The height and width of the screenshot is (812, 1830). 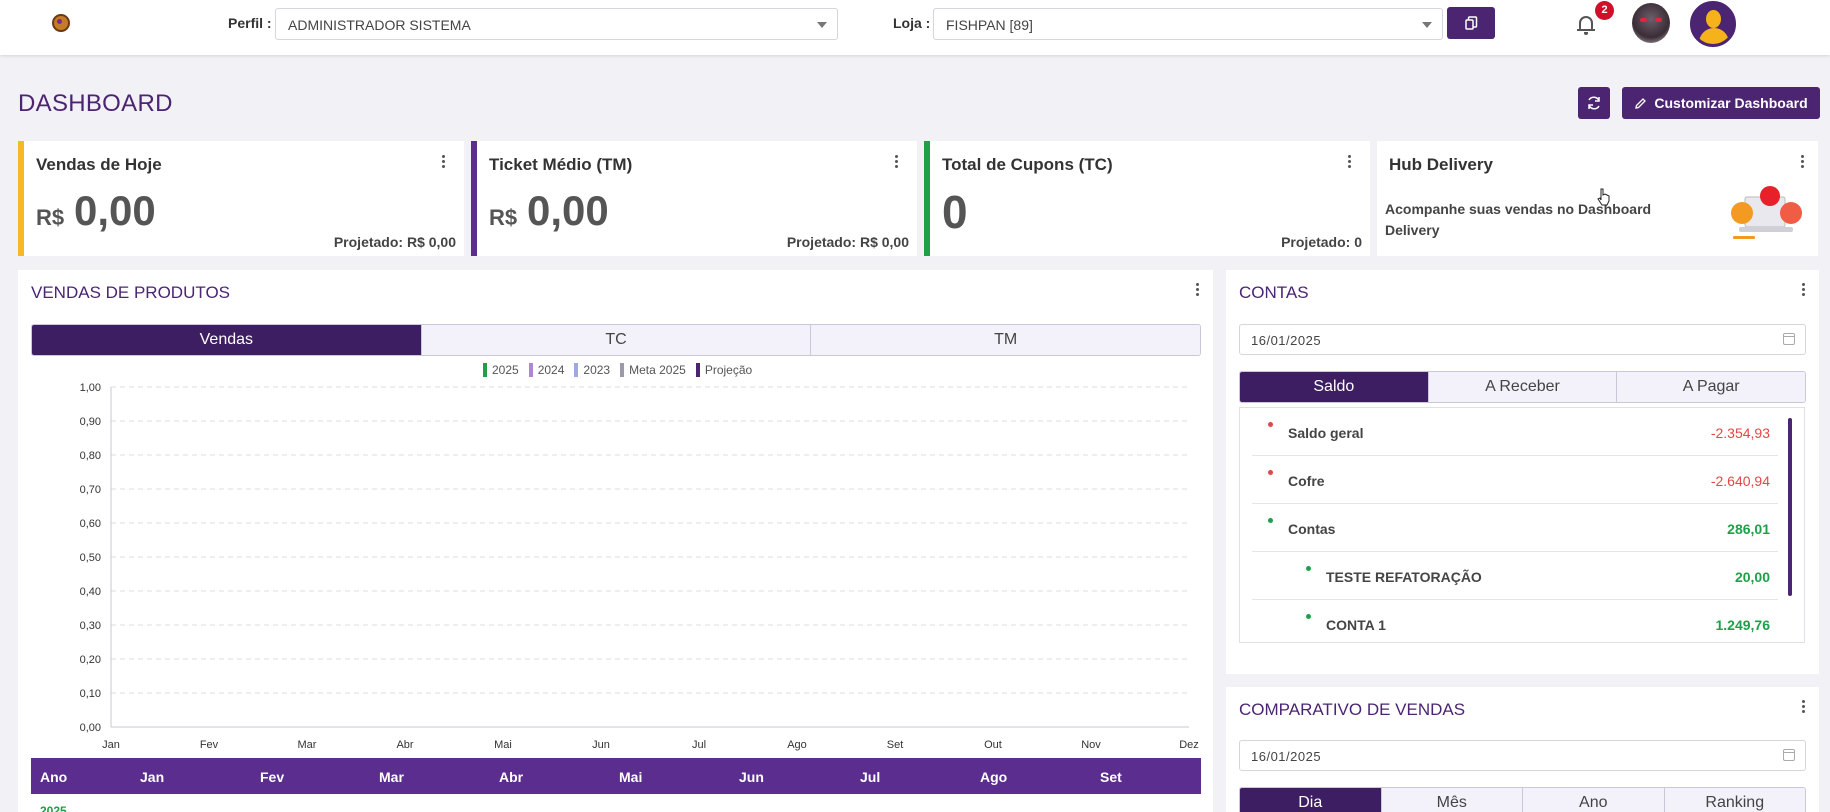 What do you see at coordinates (1515, 576) in the screenshot?
I see `list-item: TESTE REFATORAÇÃO 20,00` at bounding box center [1515, 576].